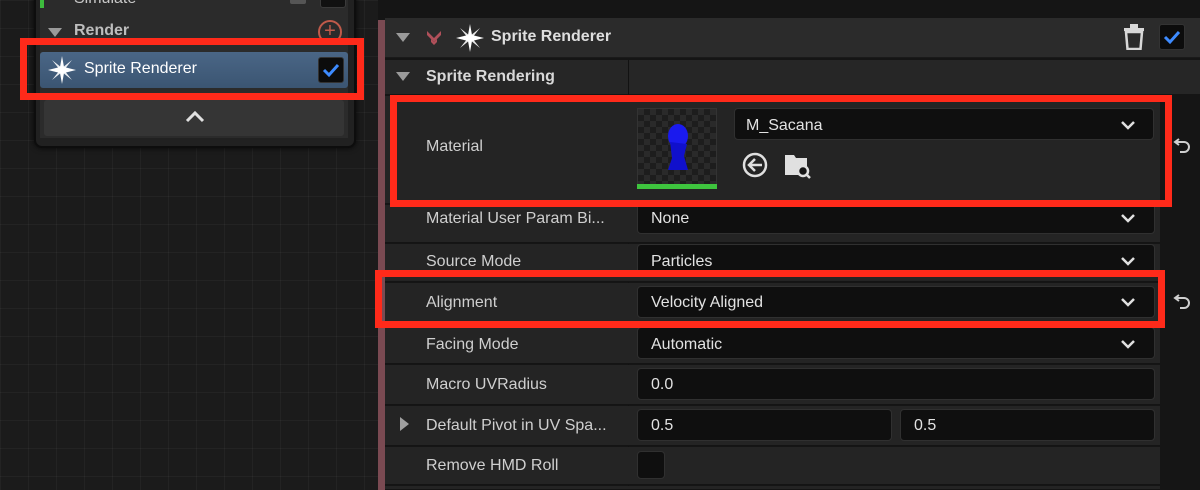 This screenshot has height=490, width=1200. What do you see at coordinates (42, 4) in the screenshot?
I see `simulate-accent` at bounding box center [42, 4].